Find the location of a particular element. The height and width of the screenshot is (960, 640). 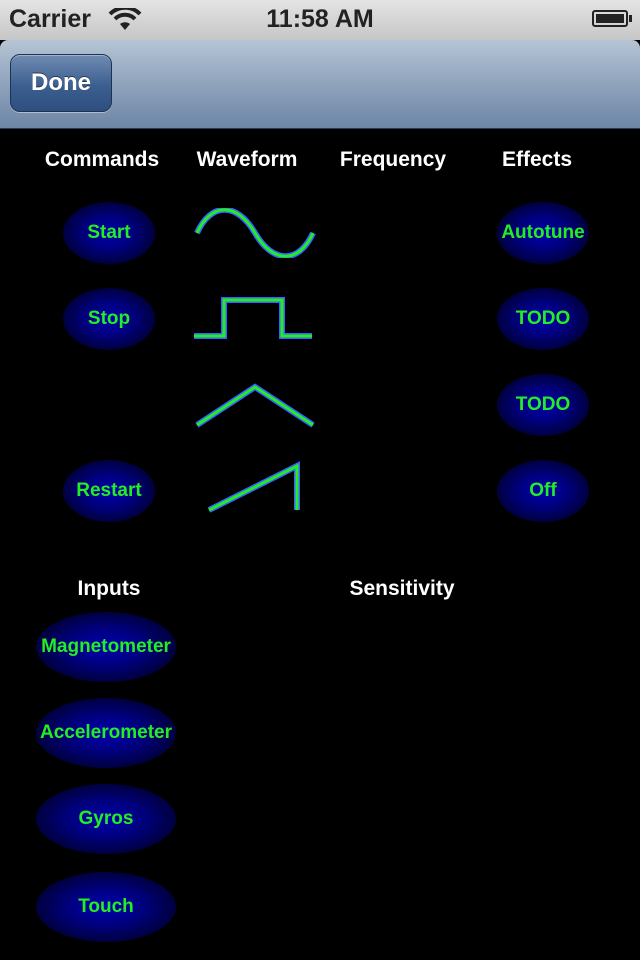

sine-wave-icon is located at coordinates (255, 233).